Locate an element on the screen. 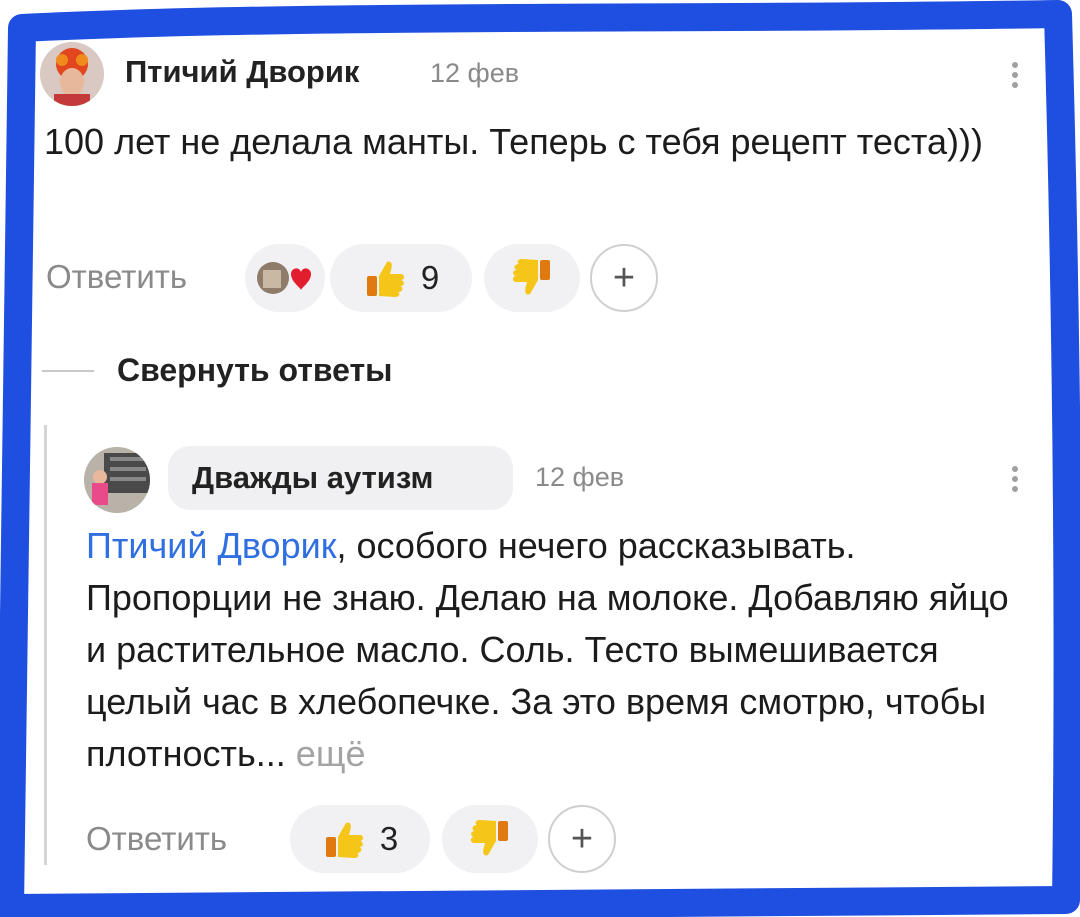 The image size is (1080, 917). reply-mention: Птичий Дворик is located at coordinates (211, 545).